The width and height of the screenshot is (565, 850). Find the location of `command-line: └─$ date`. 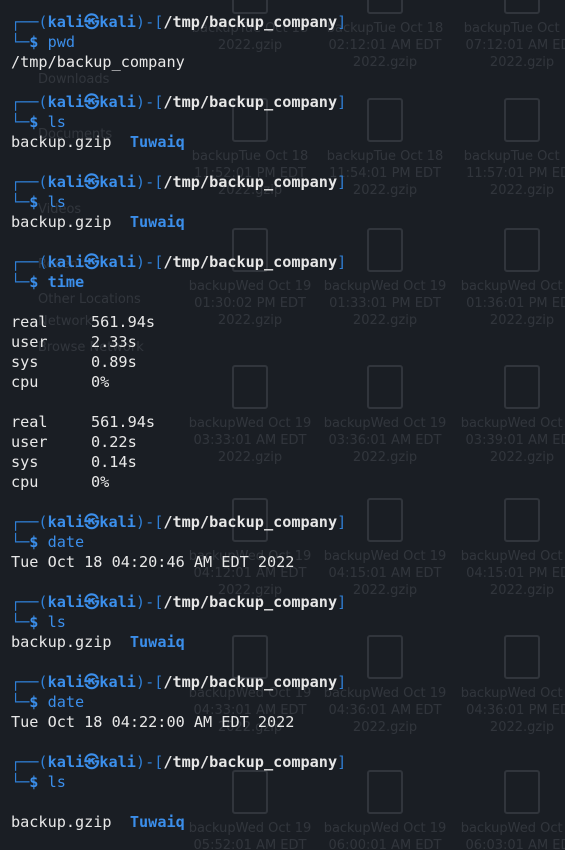

command-line: └─$ date is located at coordinates (178, 702).